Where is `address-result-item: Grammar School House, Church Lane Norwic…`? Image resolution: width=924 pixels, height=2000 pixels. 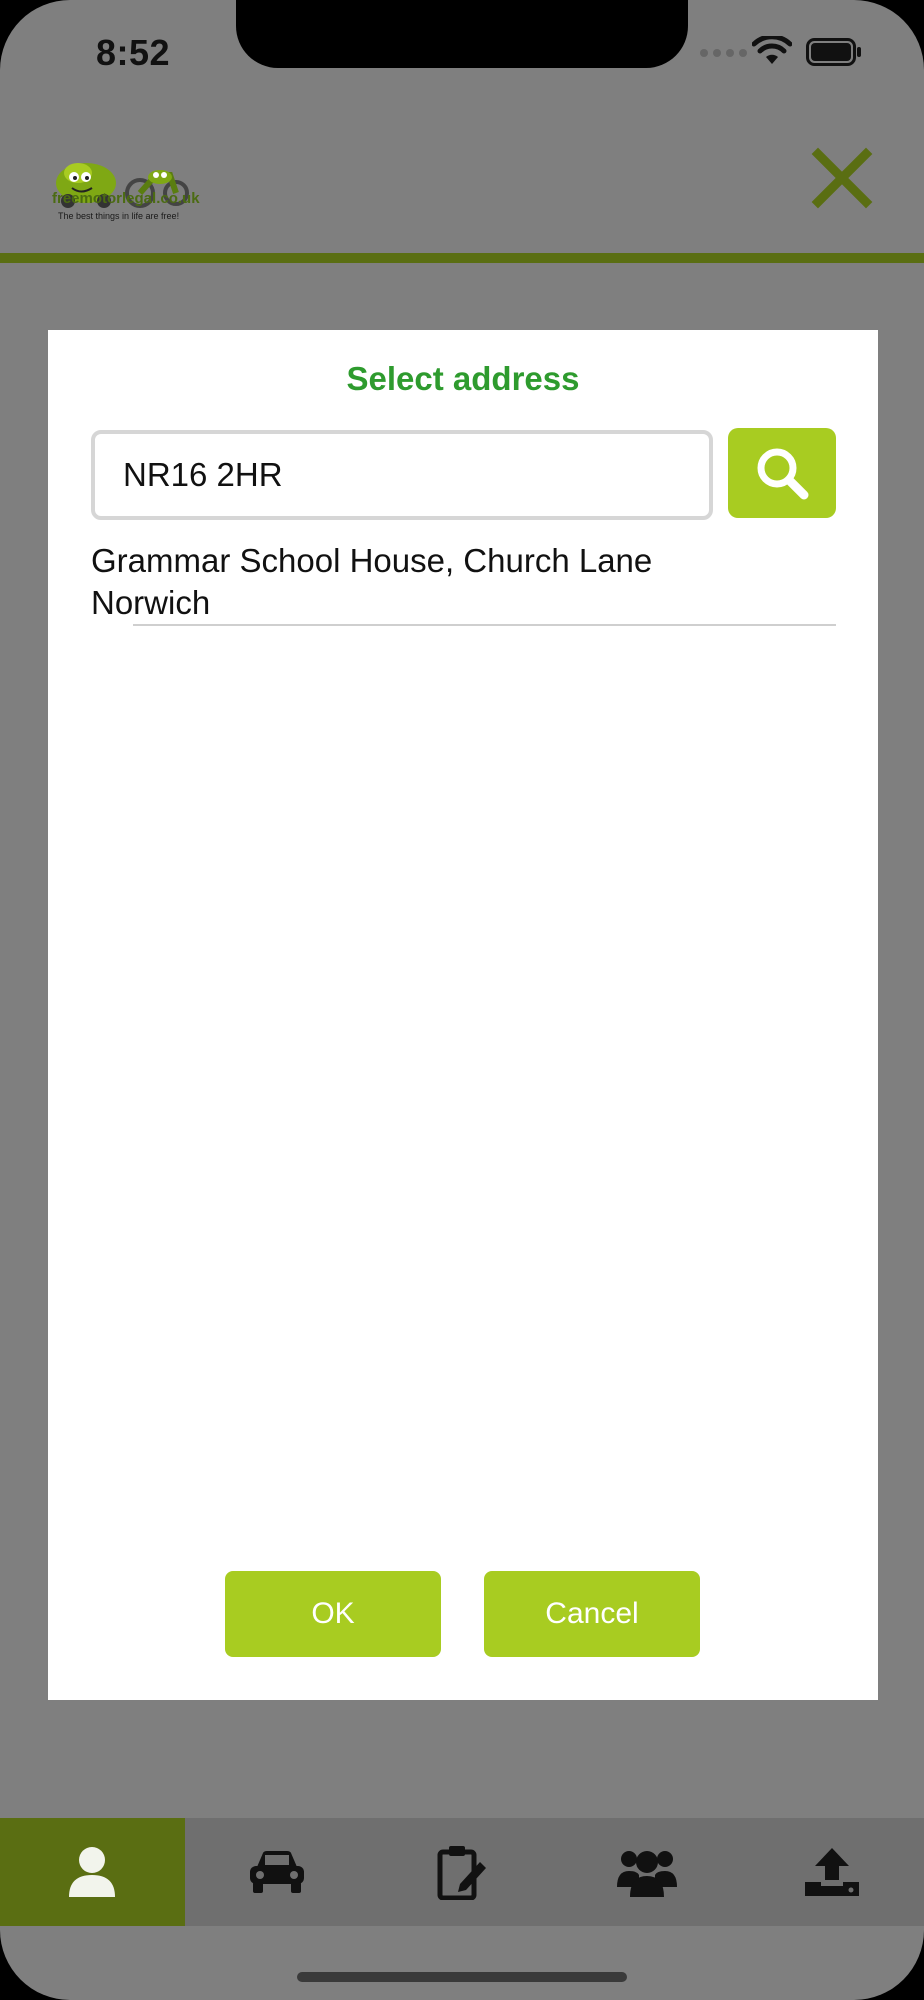
address-result-item: Grammar School House, Church Lane Norwic… is located at coordinates (463, 585).